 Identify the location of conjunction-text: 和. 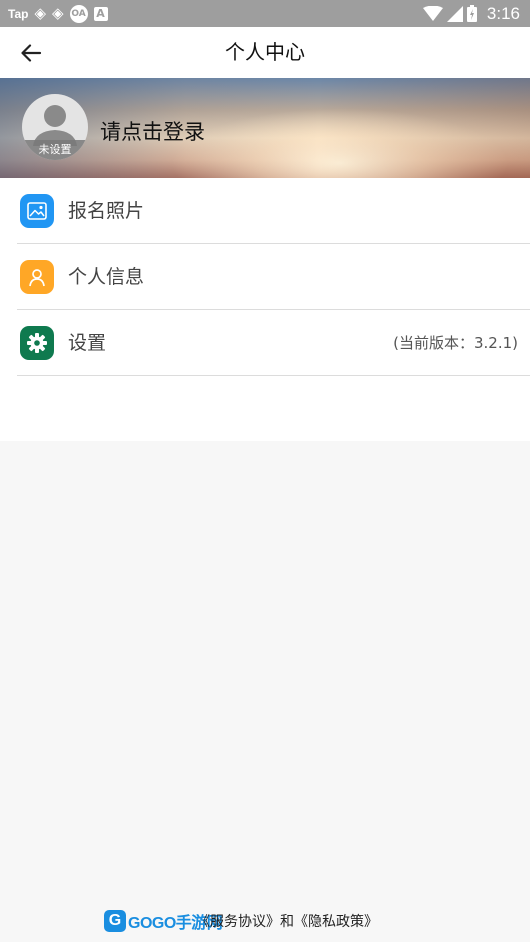
(287, 922).